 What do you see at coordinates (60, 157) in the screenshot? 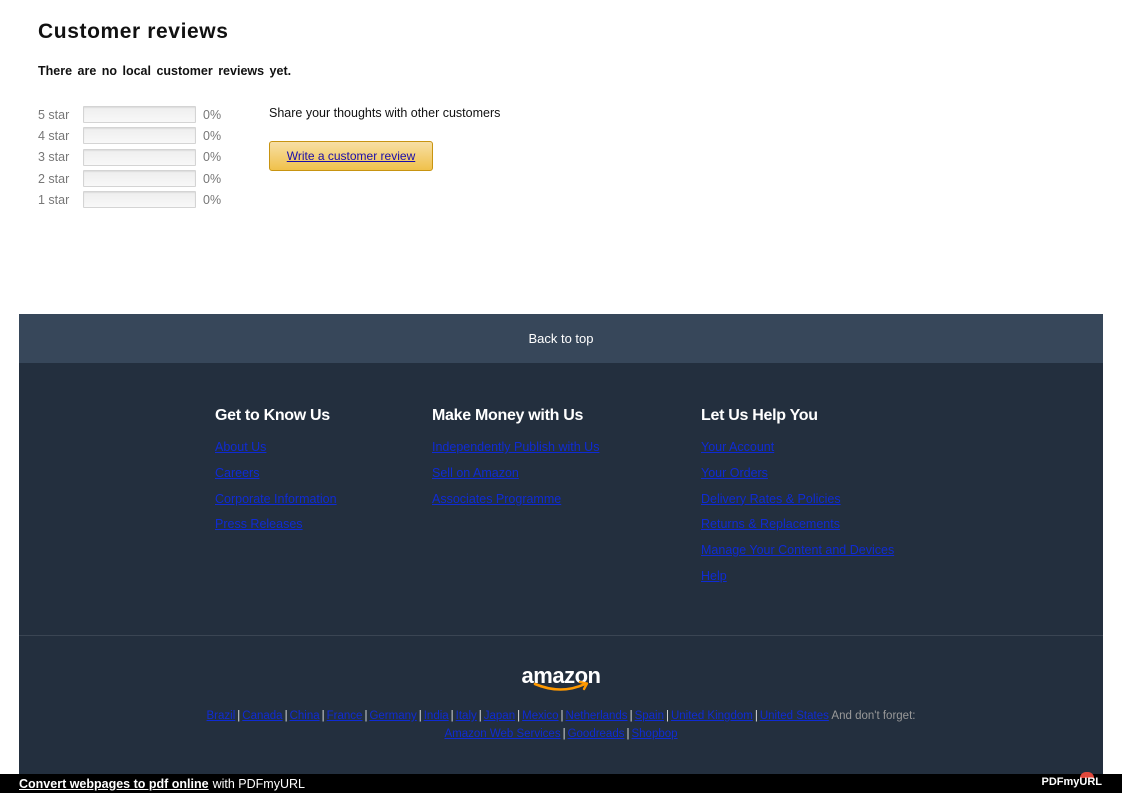
I see `histogram-star-label: 3 star` at bounding box center [60, 157].